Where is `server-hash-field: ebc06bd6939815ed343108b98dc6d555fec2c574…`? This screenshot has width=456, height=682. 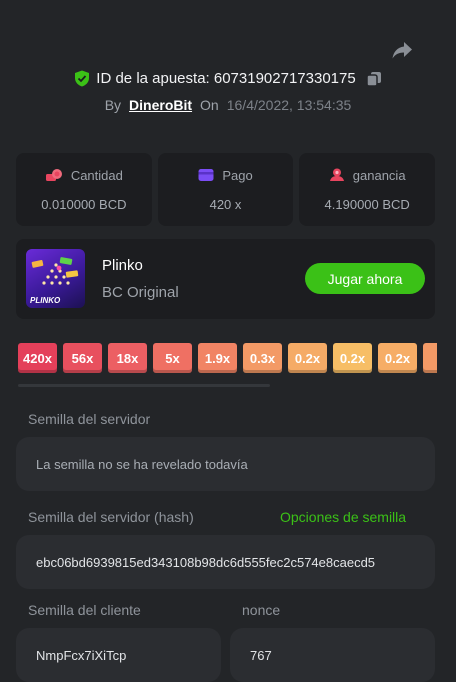
server-hash-field: ebc06bd6939815ed343108b98dc6d555fec2c574… is located at coordinates (225, 562).